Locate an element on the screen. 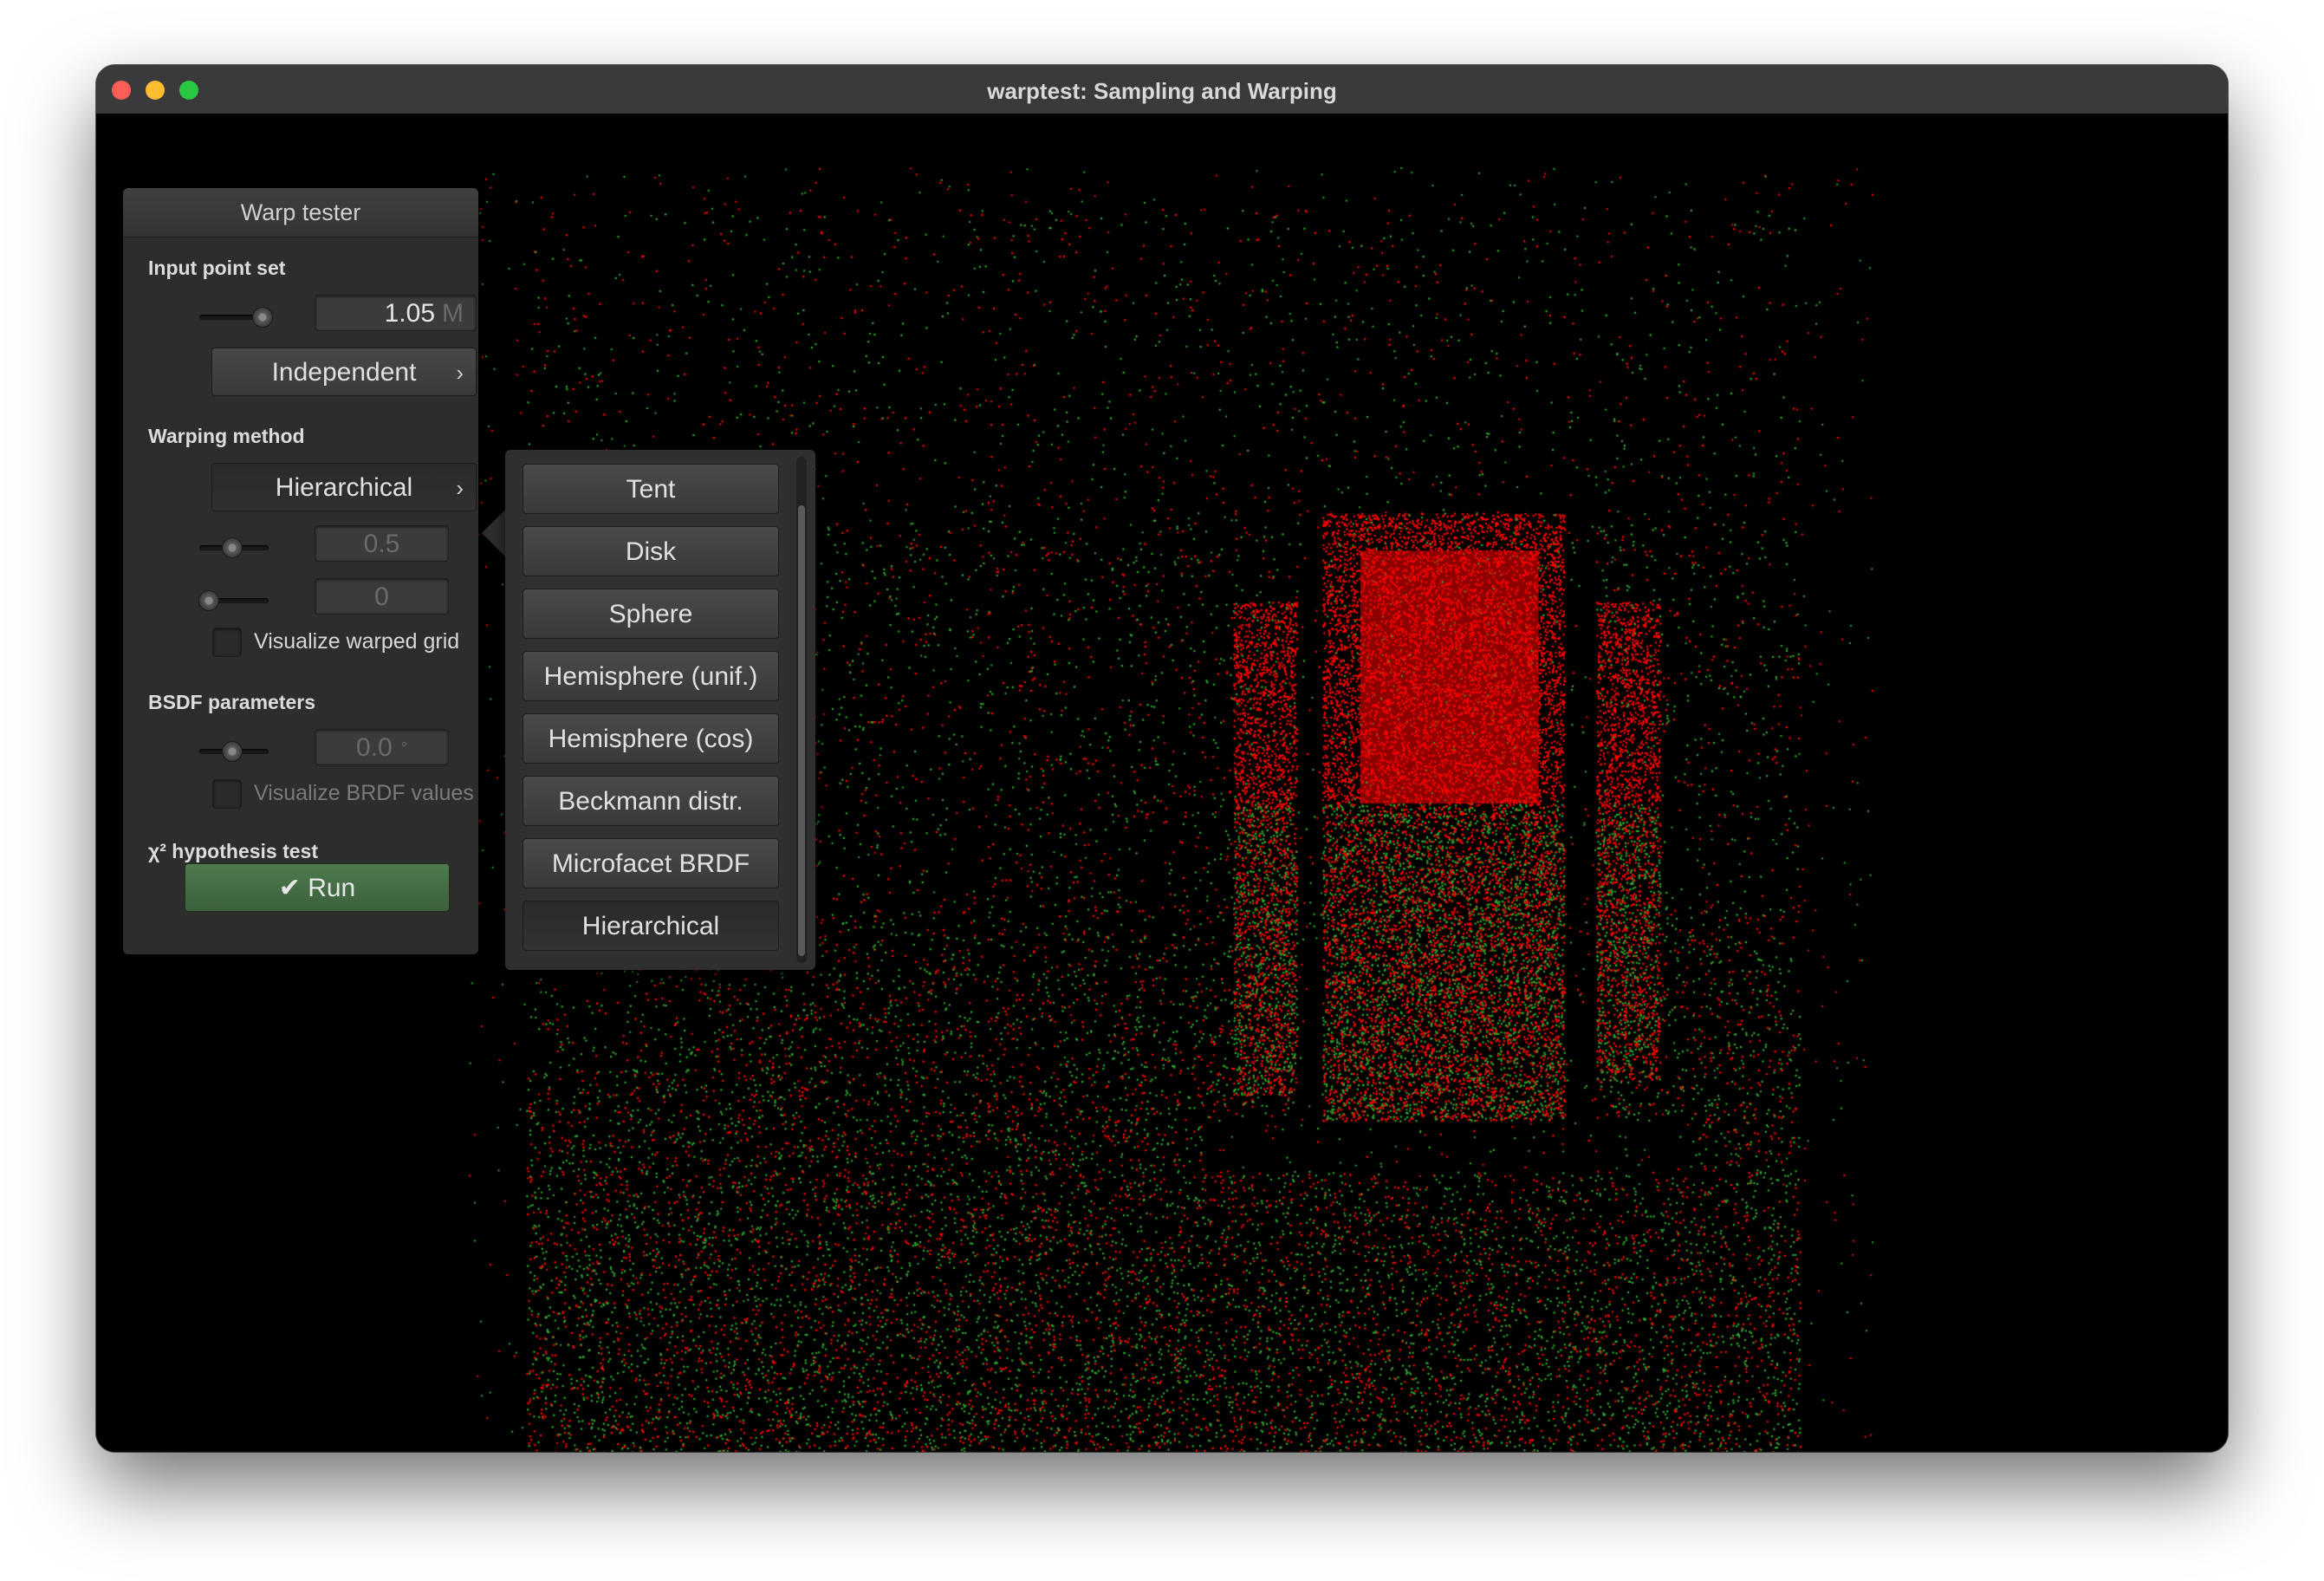 This screenshot has width=2324, height=1581. panel-title: Warp tester is located at coordinates (300, 213).